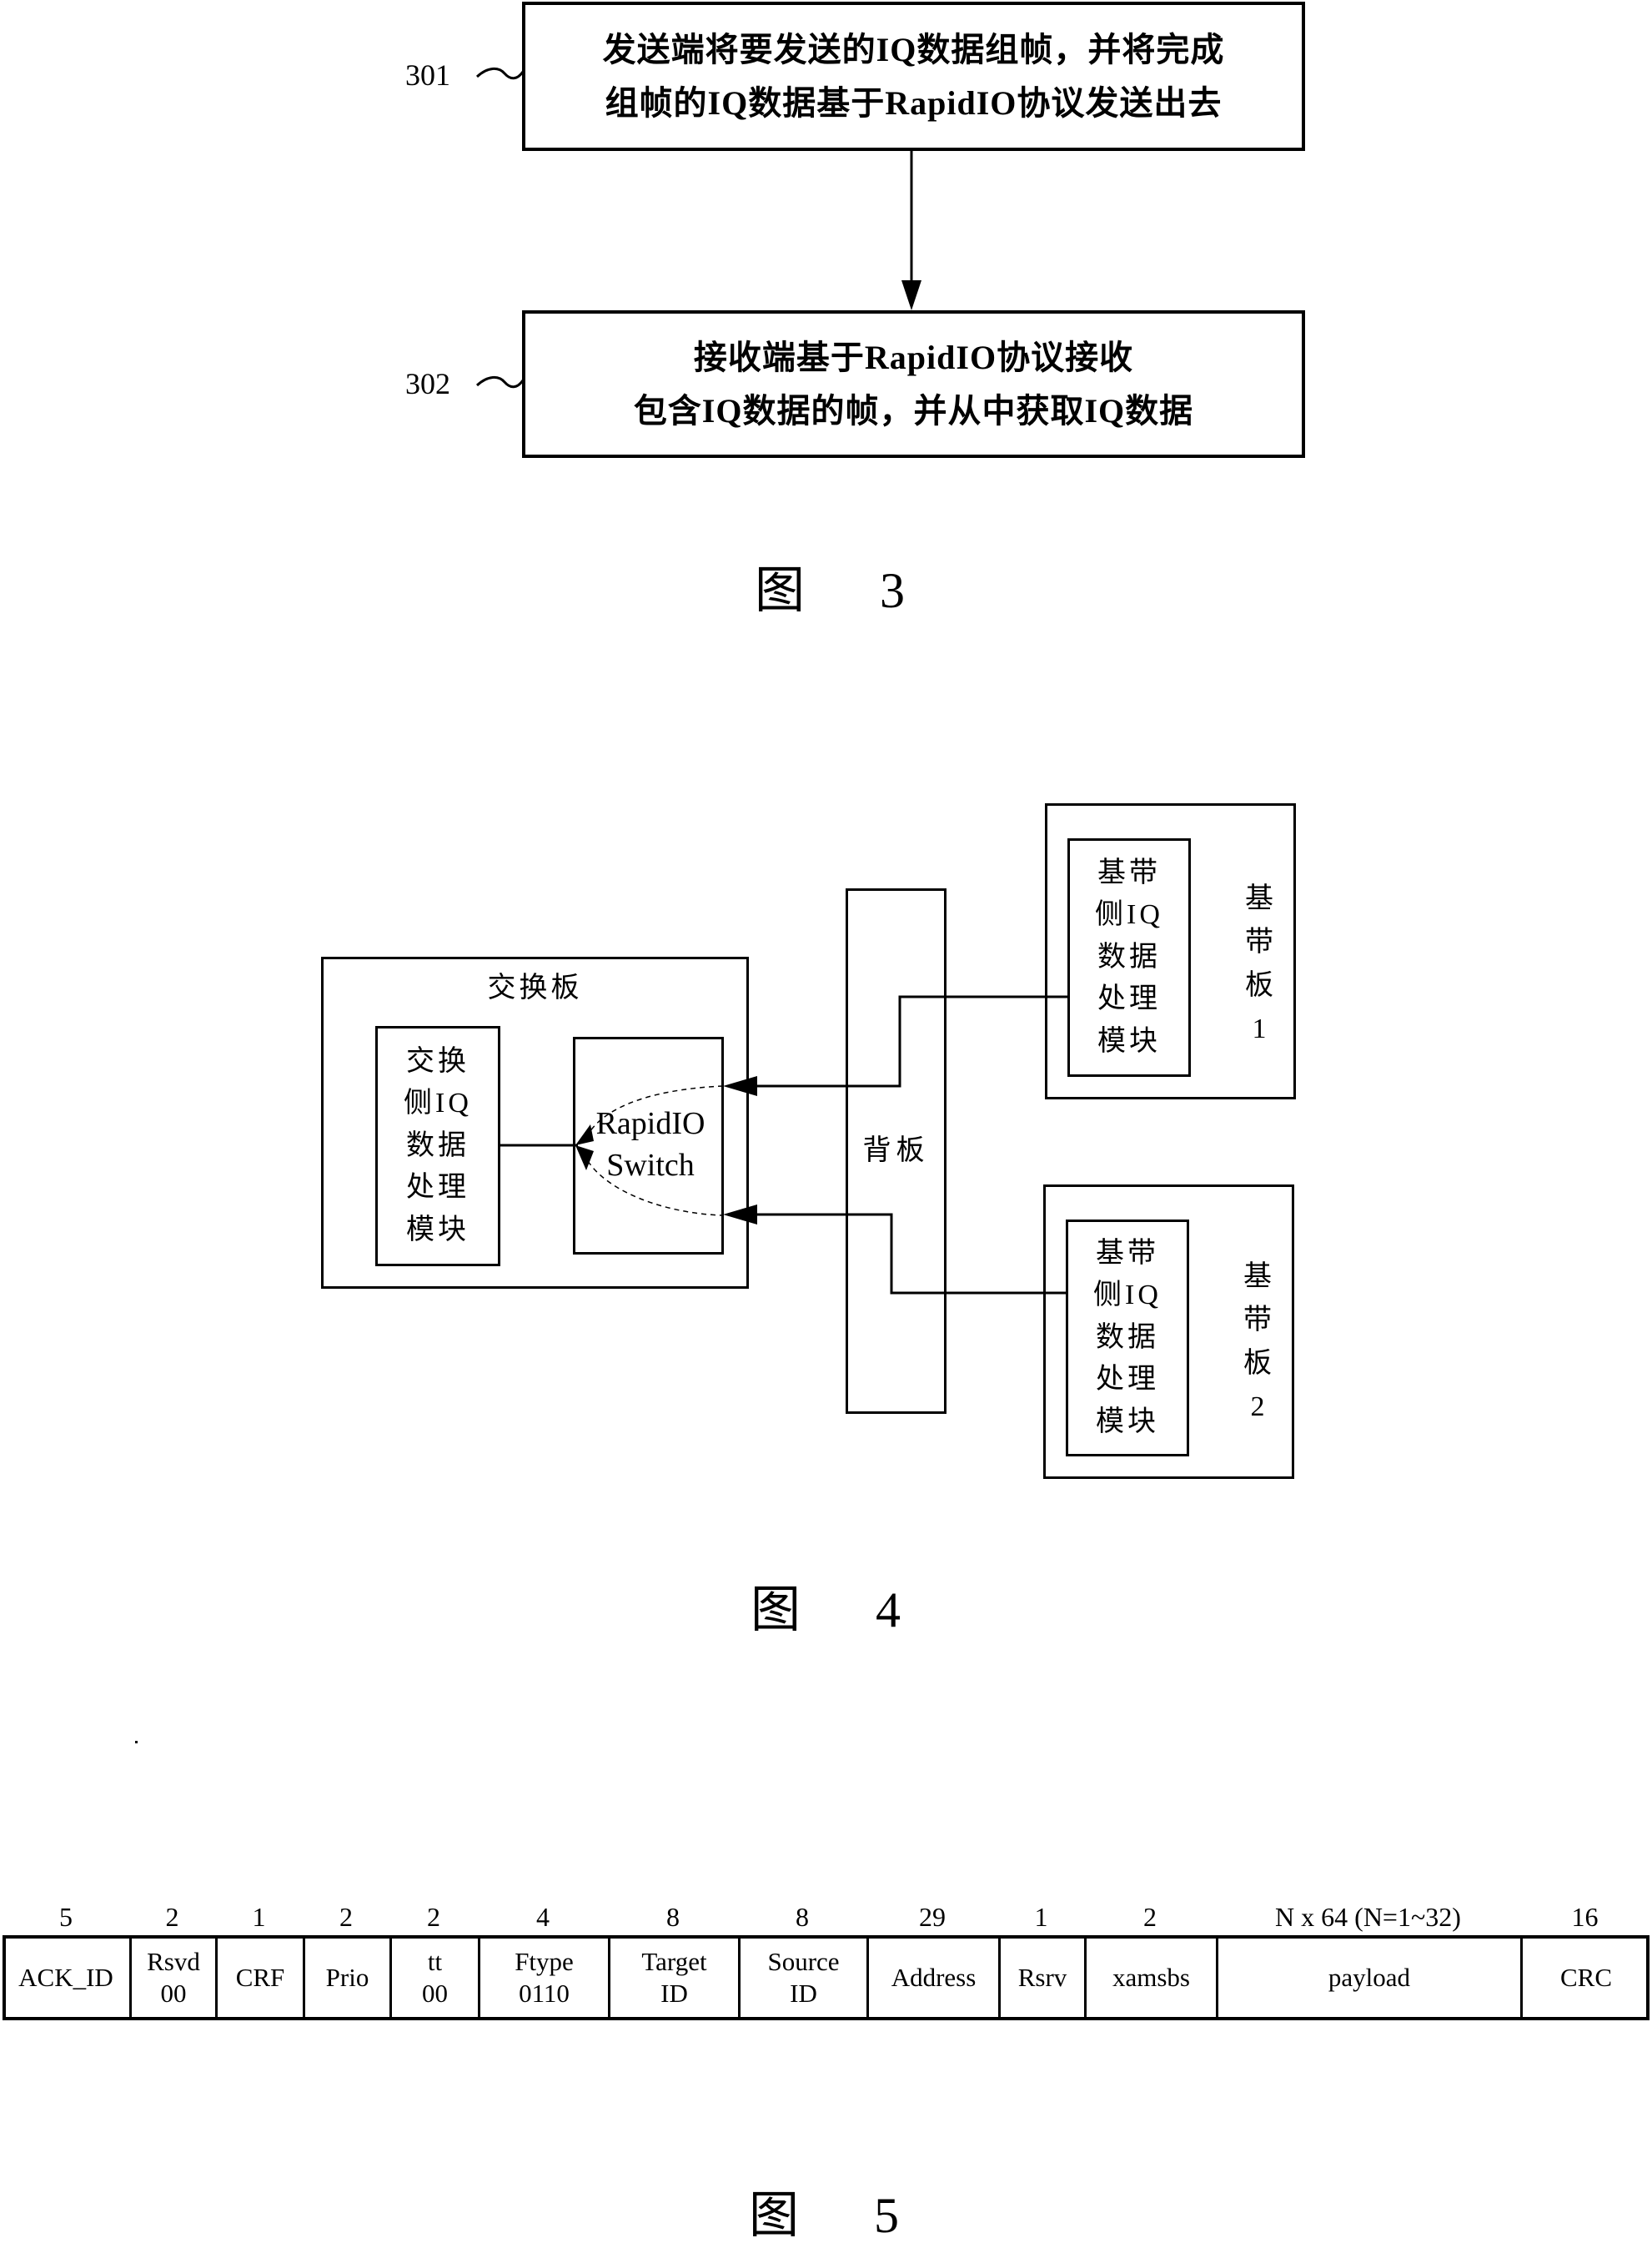  I want to click on switch-line: RapidIO, so click(650, 1123).